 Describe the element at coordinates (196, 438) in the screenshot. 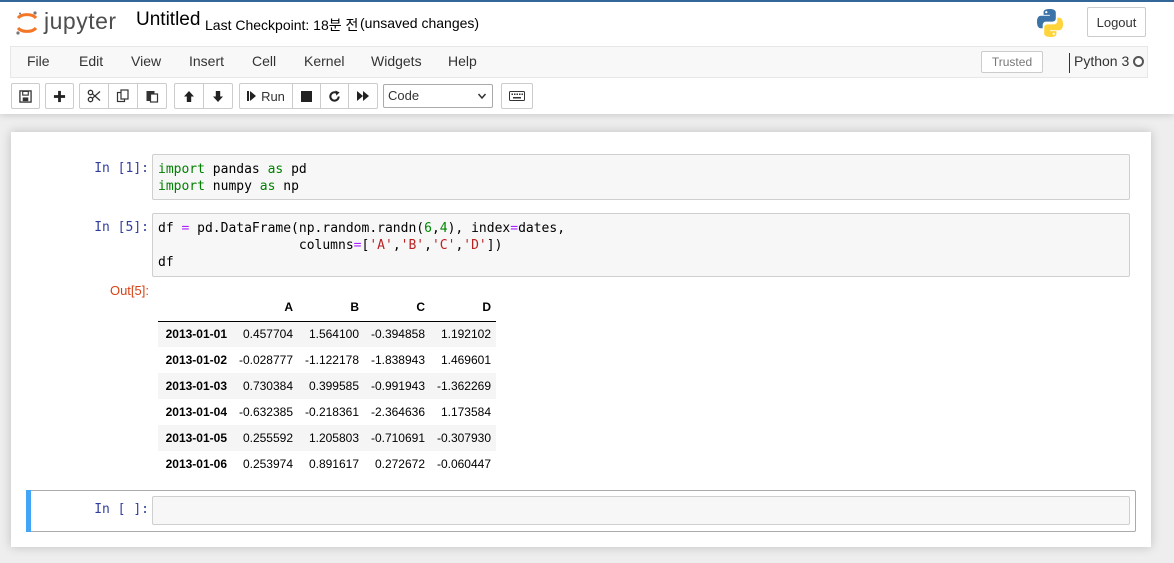

I see `row-index: 2013-01-05` at that location.